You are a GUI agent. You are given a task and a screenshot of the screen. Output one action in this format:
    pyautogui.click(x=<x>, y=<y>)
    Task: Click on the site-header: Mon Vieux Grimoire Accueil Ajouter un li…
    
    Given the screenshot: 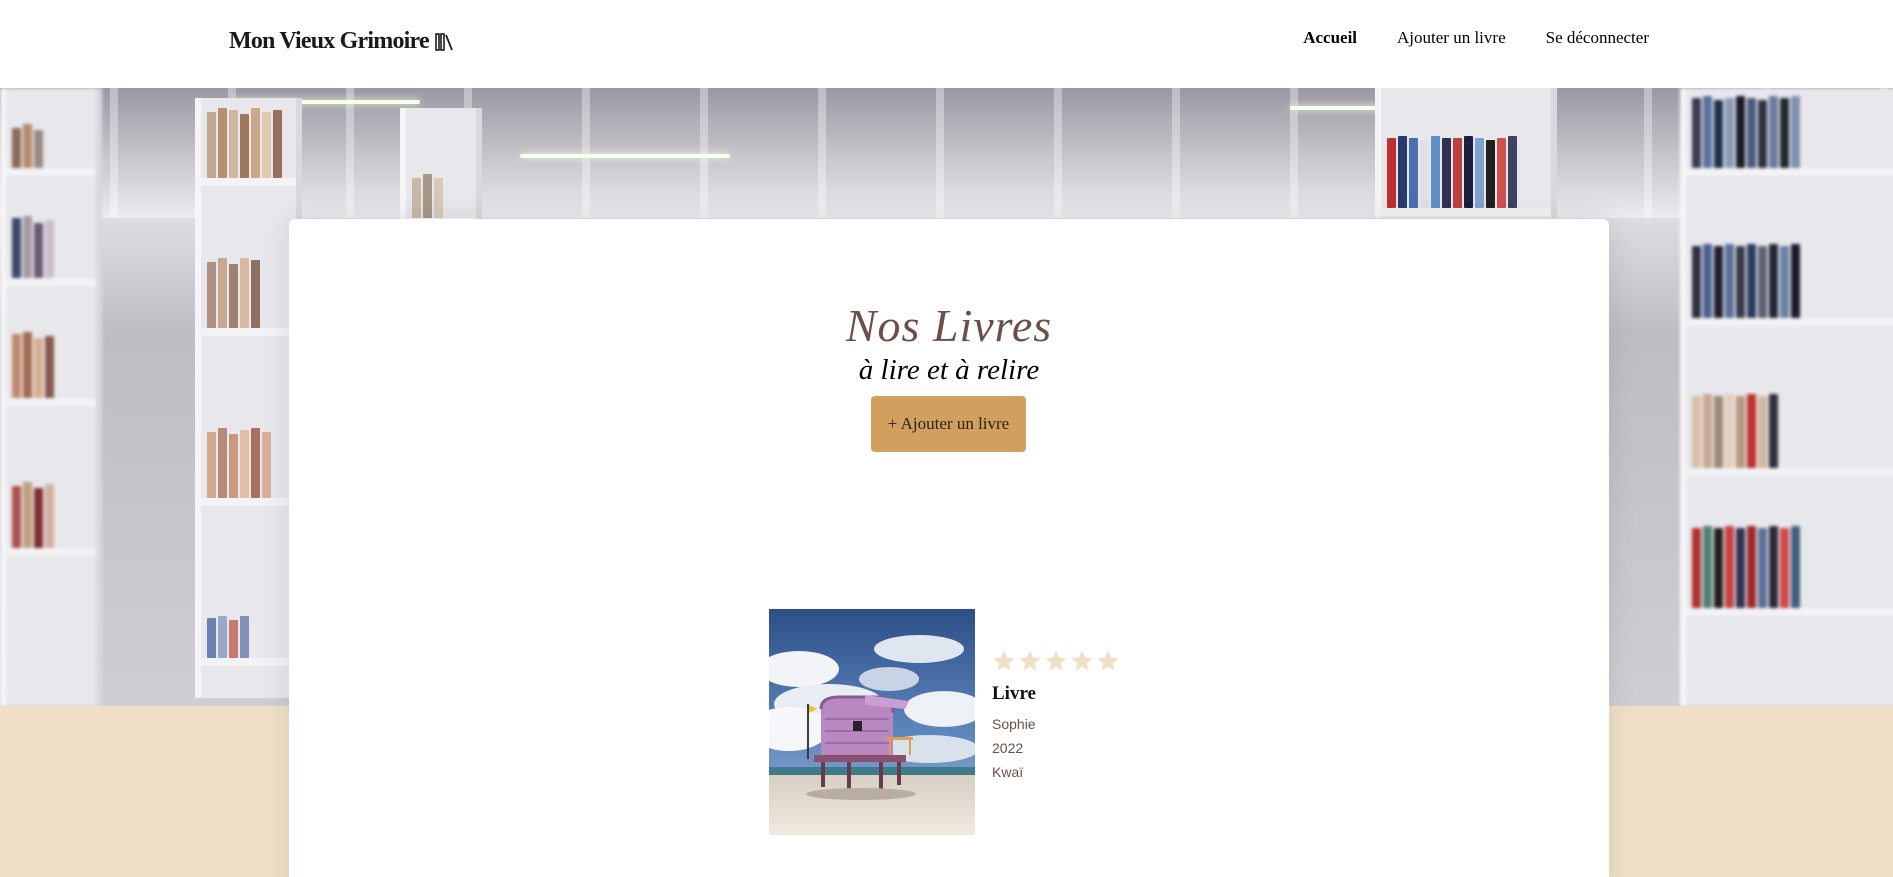 What is the action you would take?
    pyautogui.click(x=946, y=44)
    